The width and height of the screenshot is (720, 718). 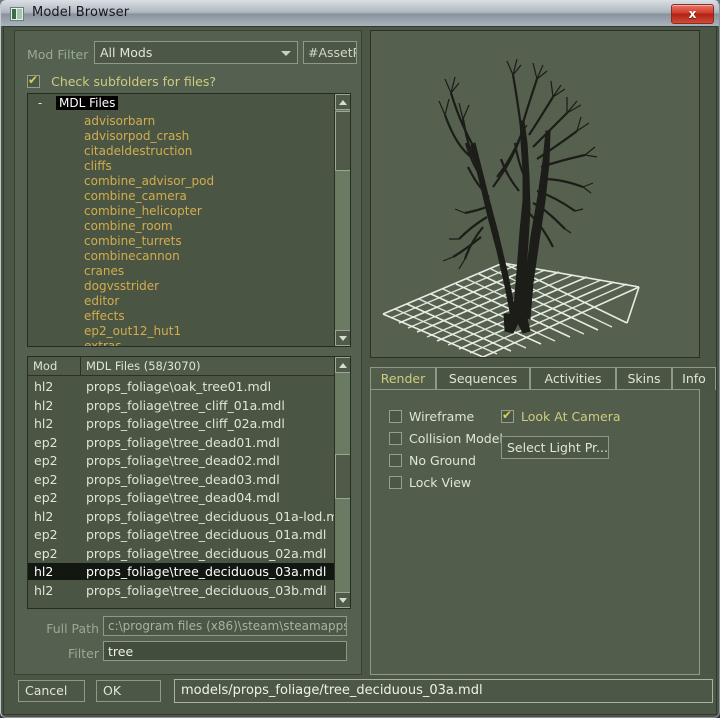 I want to click on close-icon: x, so click(x=692, y=14).